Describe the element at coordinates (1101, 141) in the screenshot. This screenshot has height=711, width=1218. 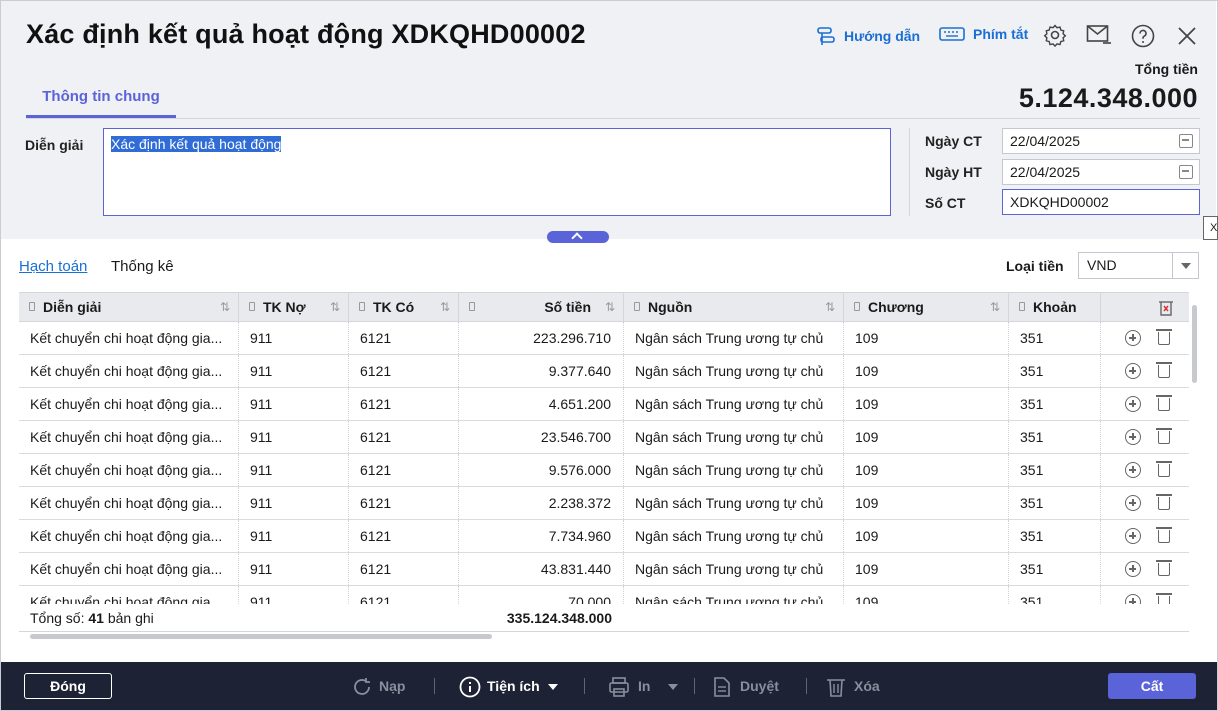
I see `date-ct-field: 22/04/2025` at that location.